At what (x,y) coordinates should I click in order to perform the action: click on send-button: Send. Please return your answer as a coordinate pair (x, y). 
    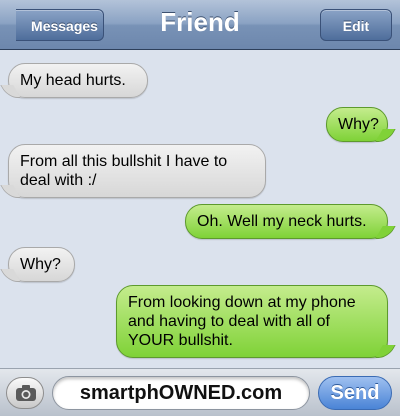
    Looking at the image, I should click on (355, 393).